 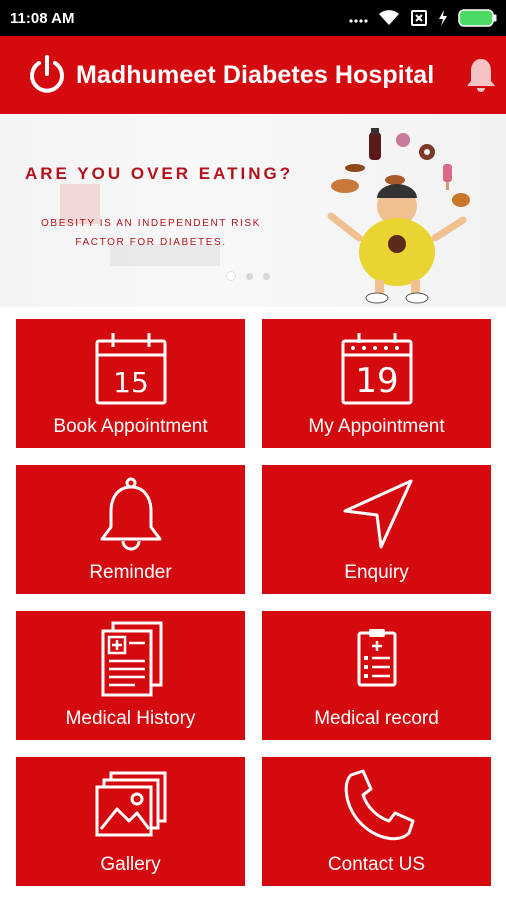 I want to click on calendar-19-icon: 19, so click(x=376, y=369).